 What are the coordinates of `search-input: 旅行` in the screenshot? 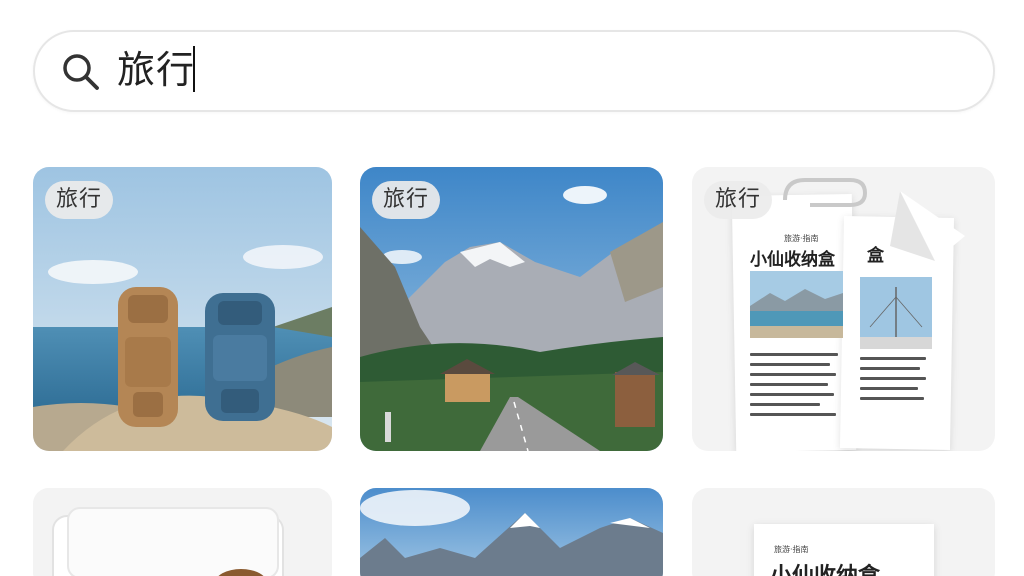 It's located at (156, 70).